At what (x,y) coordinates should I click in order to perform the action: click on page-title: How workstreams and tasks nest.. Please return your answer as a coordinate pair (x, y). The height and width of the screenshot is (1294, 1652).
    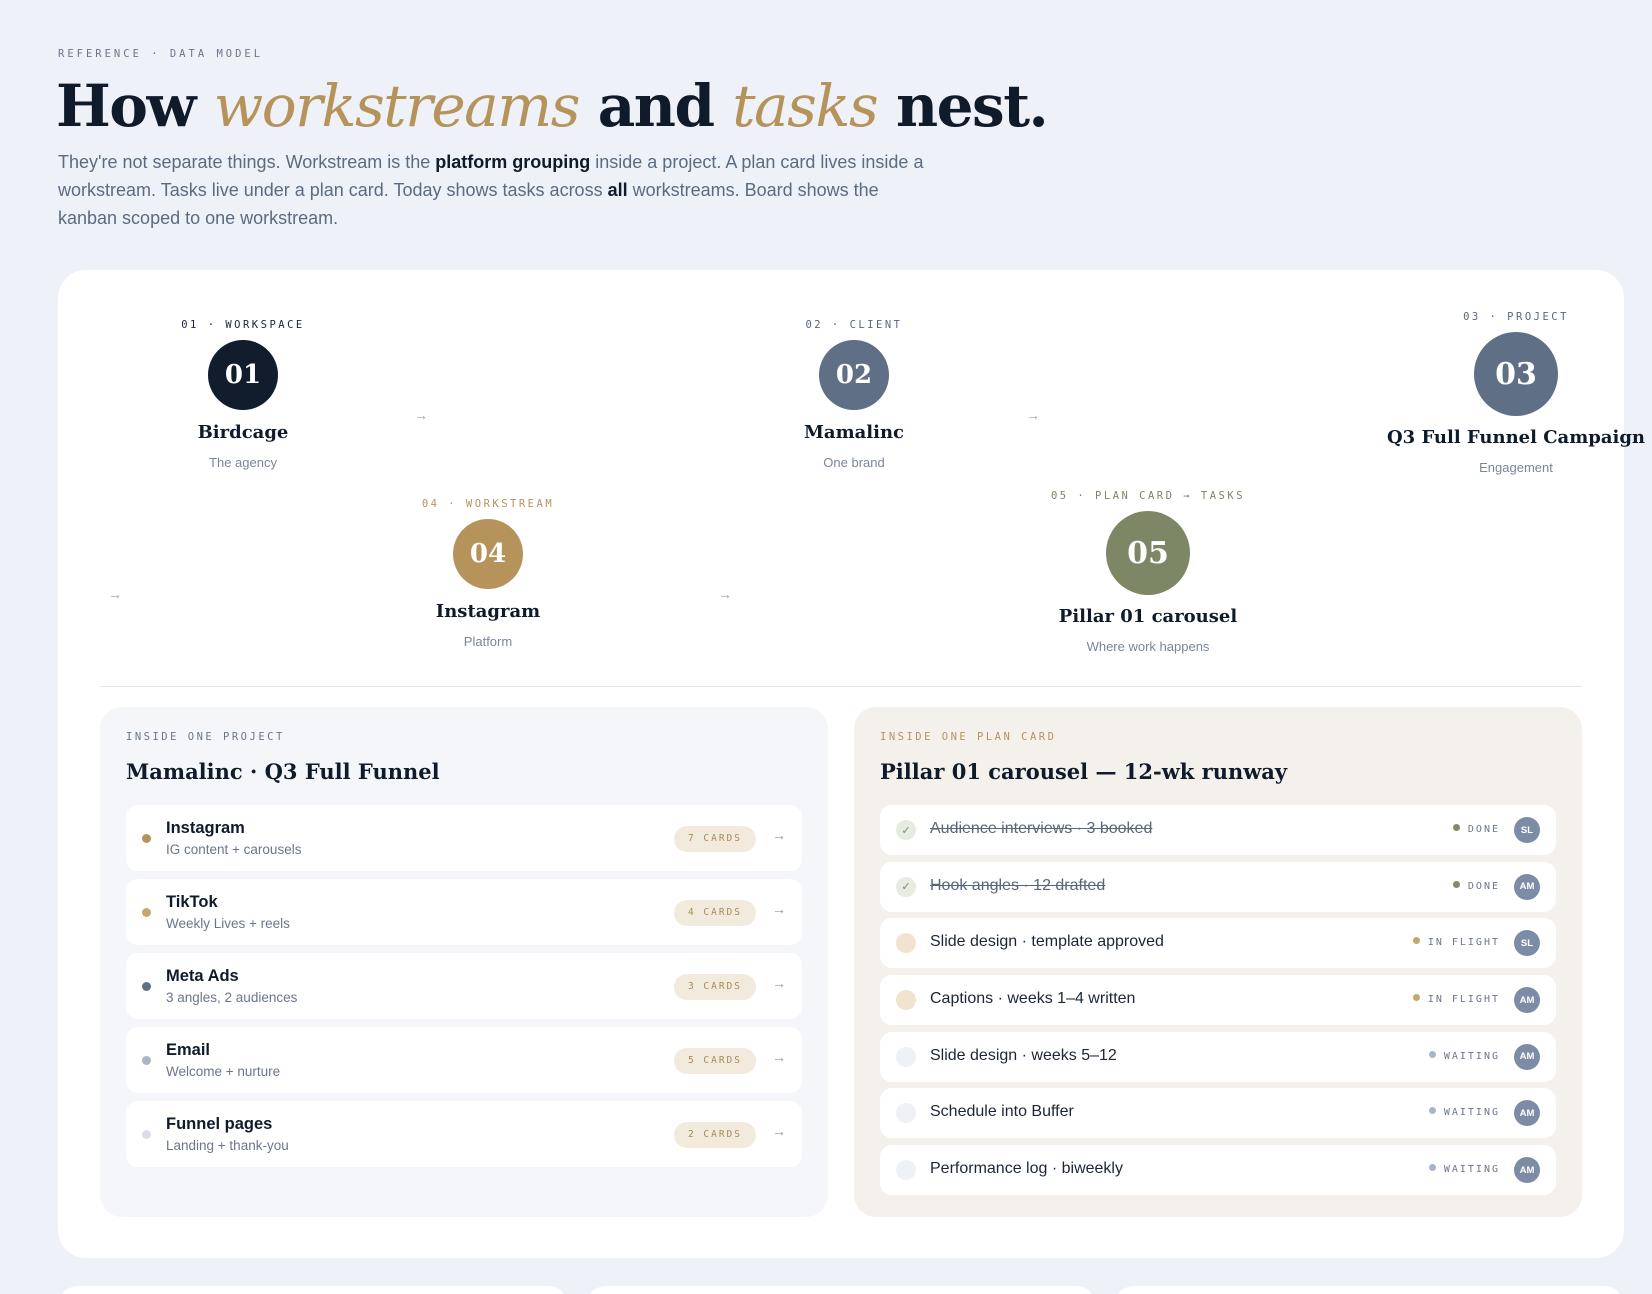
    Looking at the image, I should click on (552, 106).